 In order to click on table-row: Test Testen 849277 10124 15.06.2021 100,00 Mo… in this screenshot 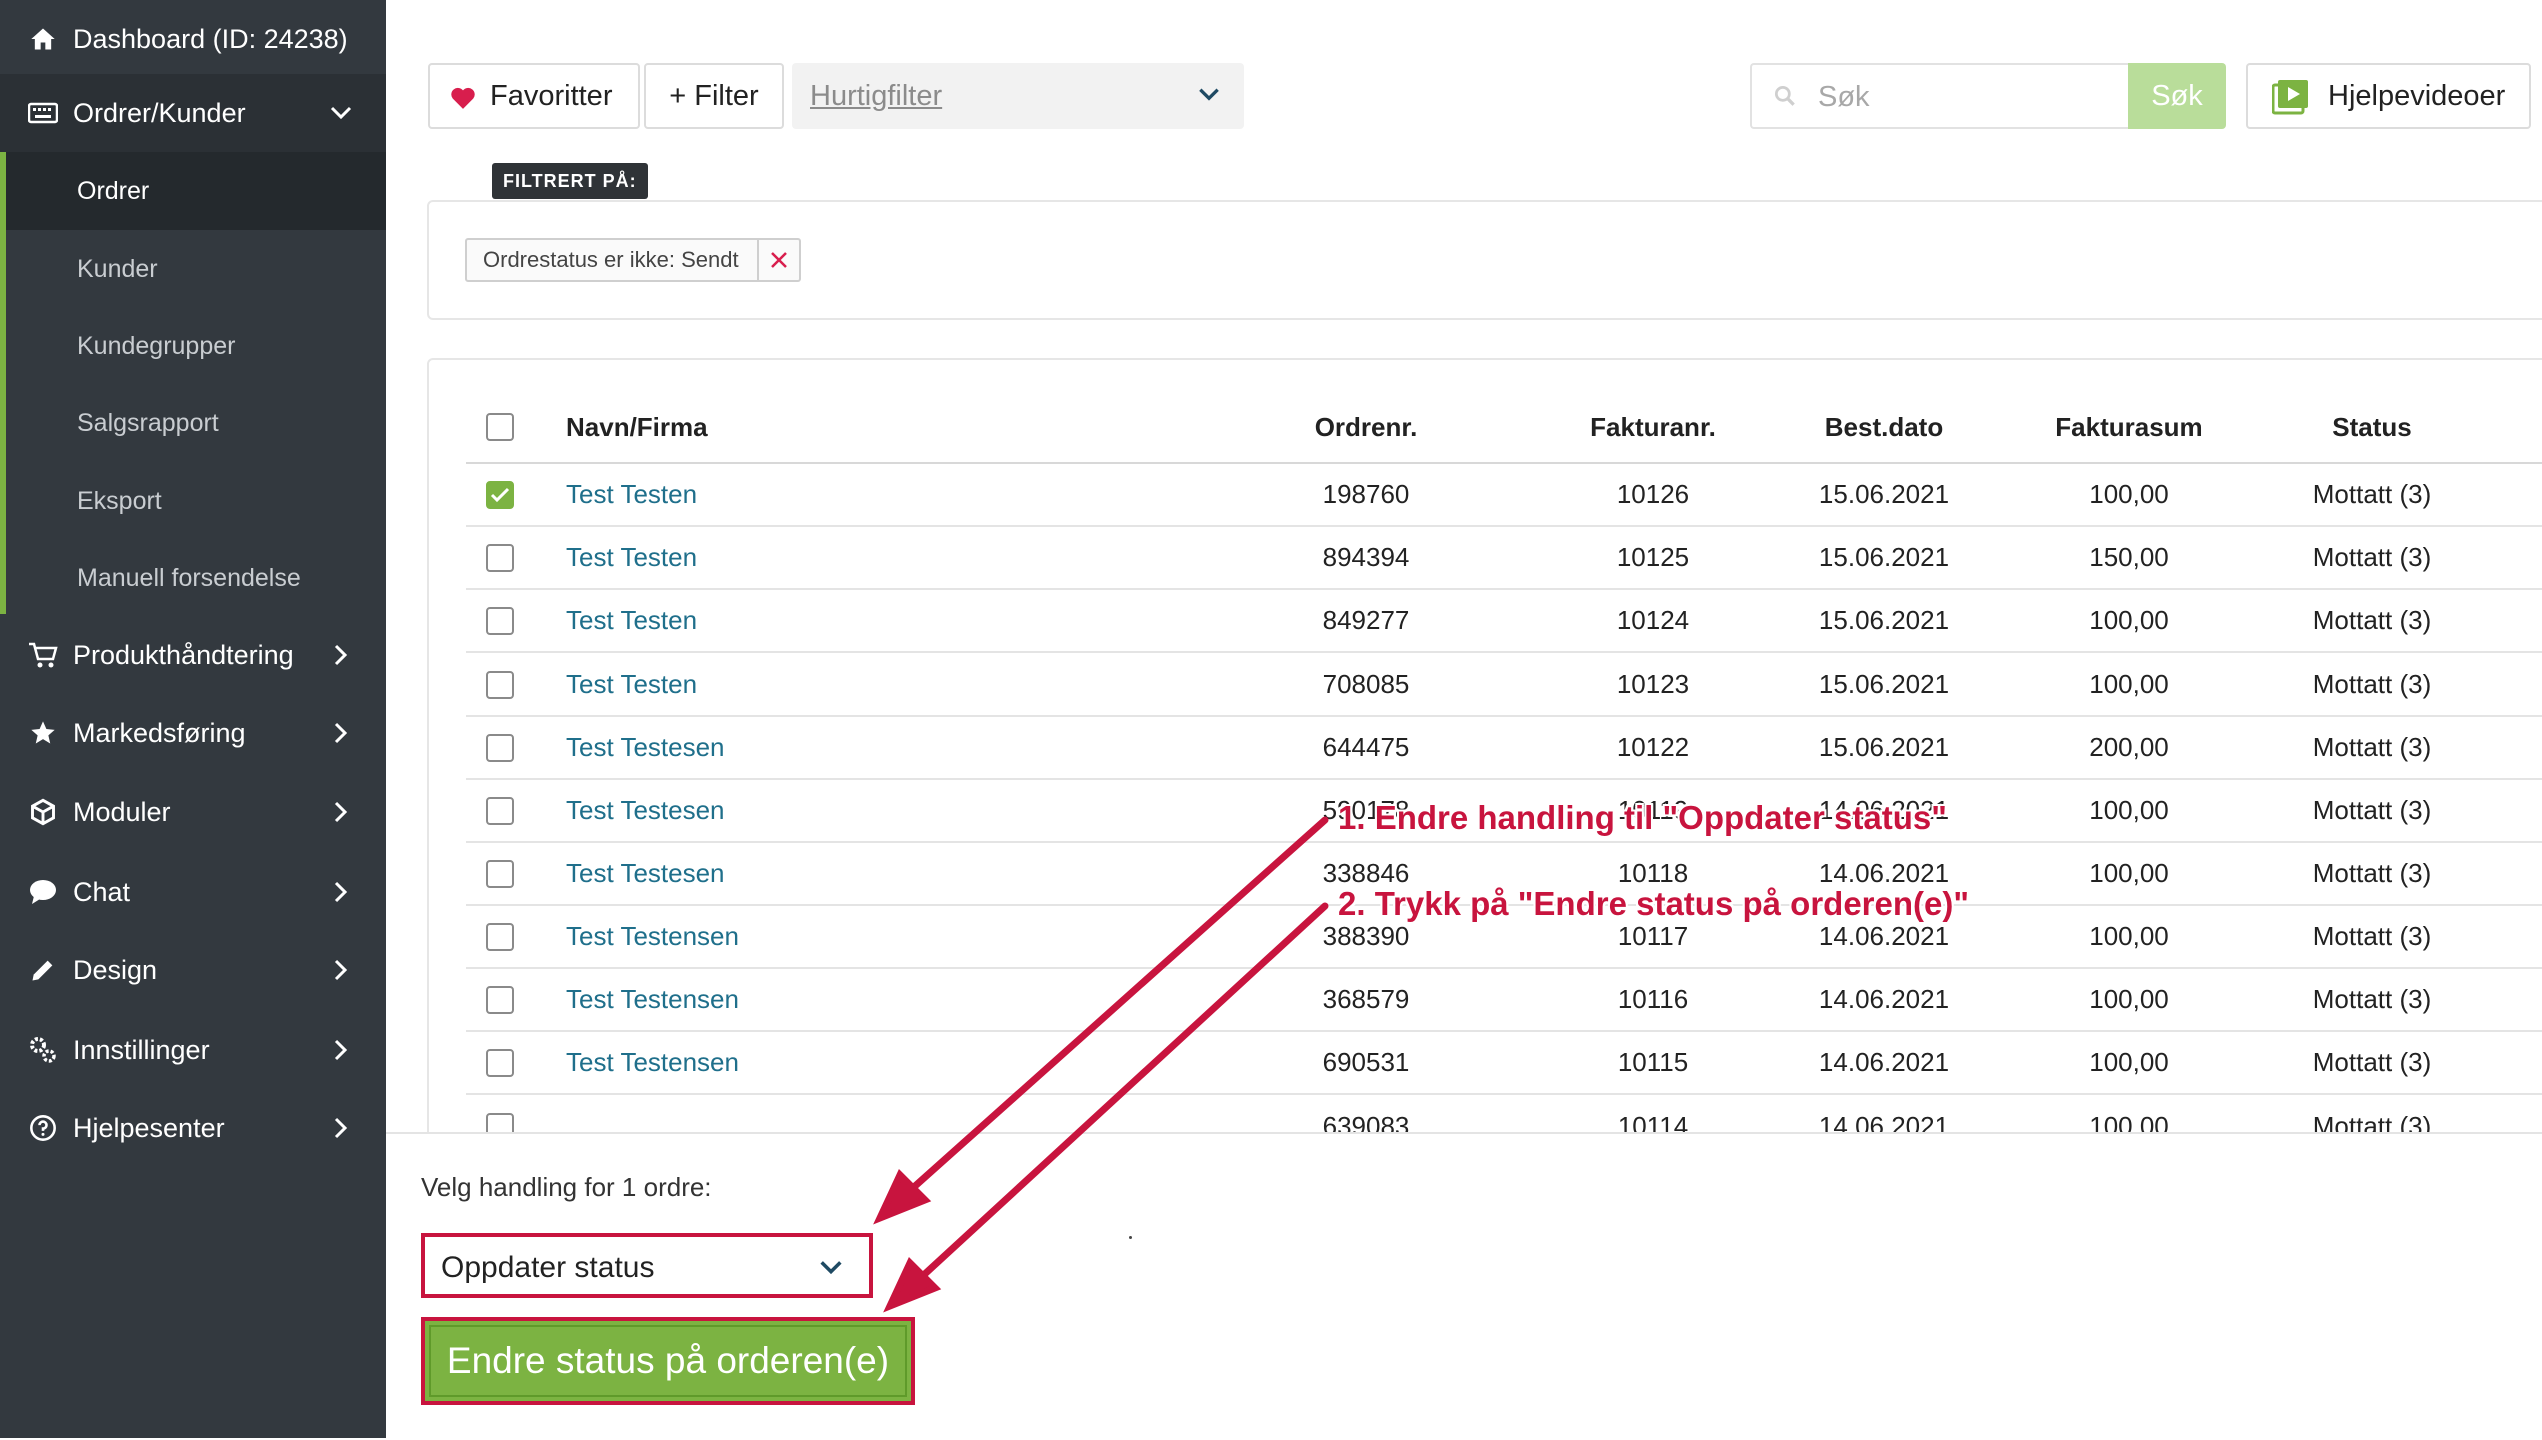, I will do `click(1504, 621)`.